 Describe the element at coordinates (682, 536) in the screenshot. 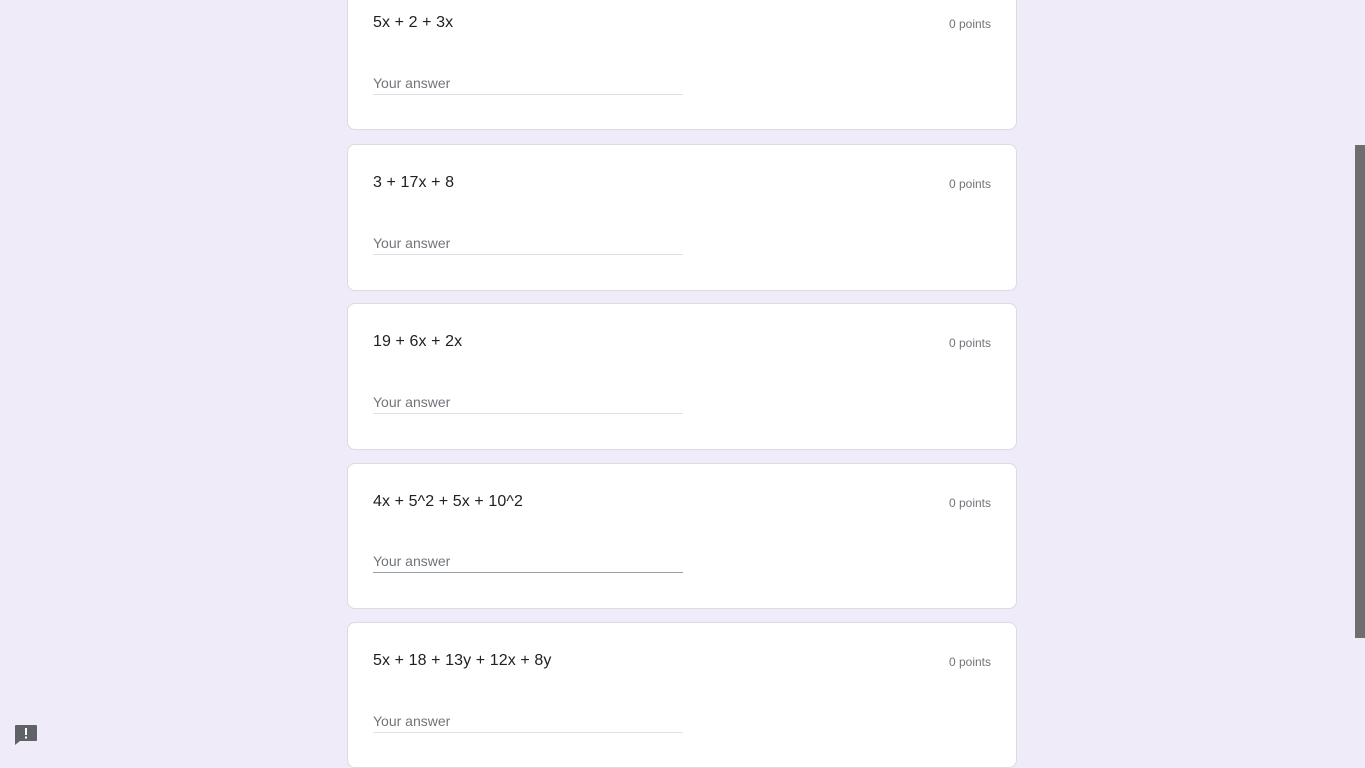

I see `question-card: 4x + 5^2 + 5x + 10^2 0 points` at that location.